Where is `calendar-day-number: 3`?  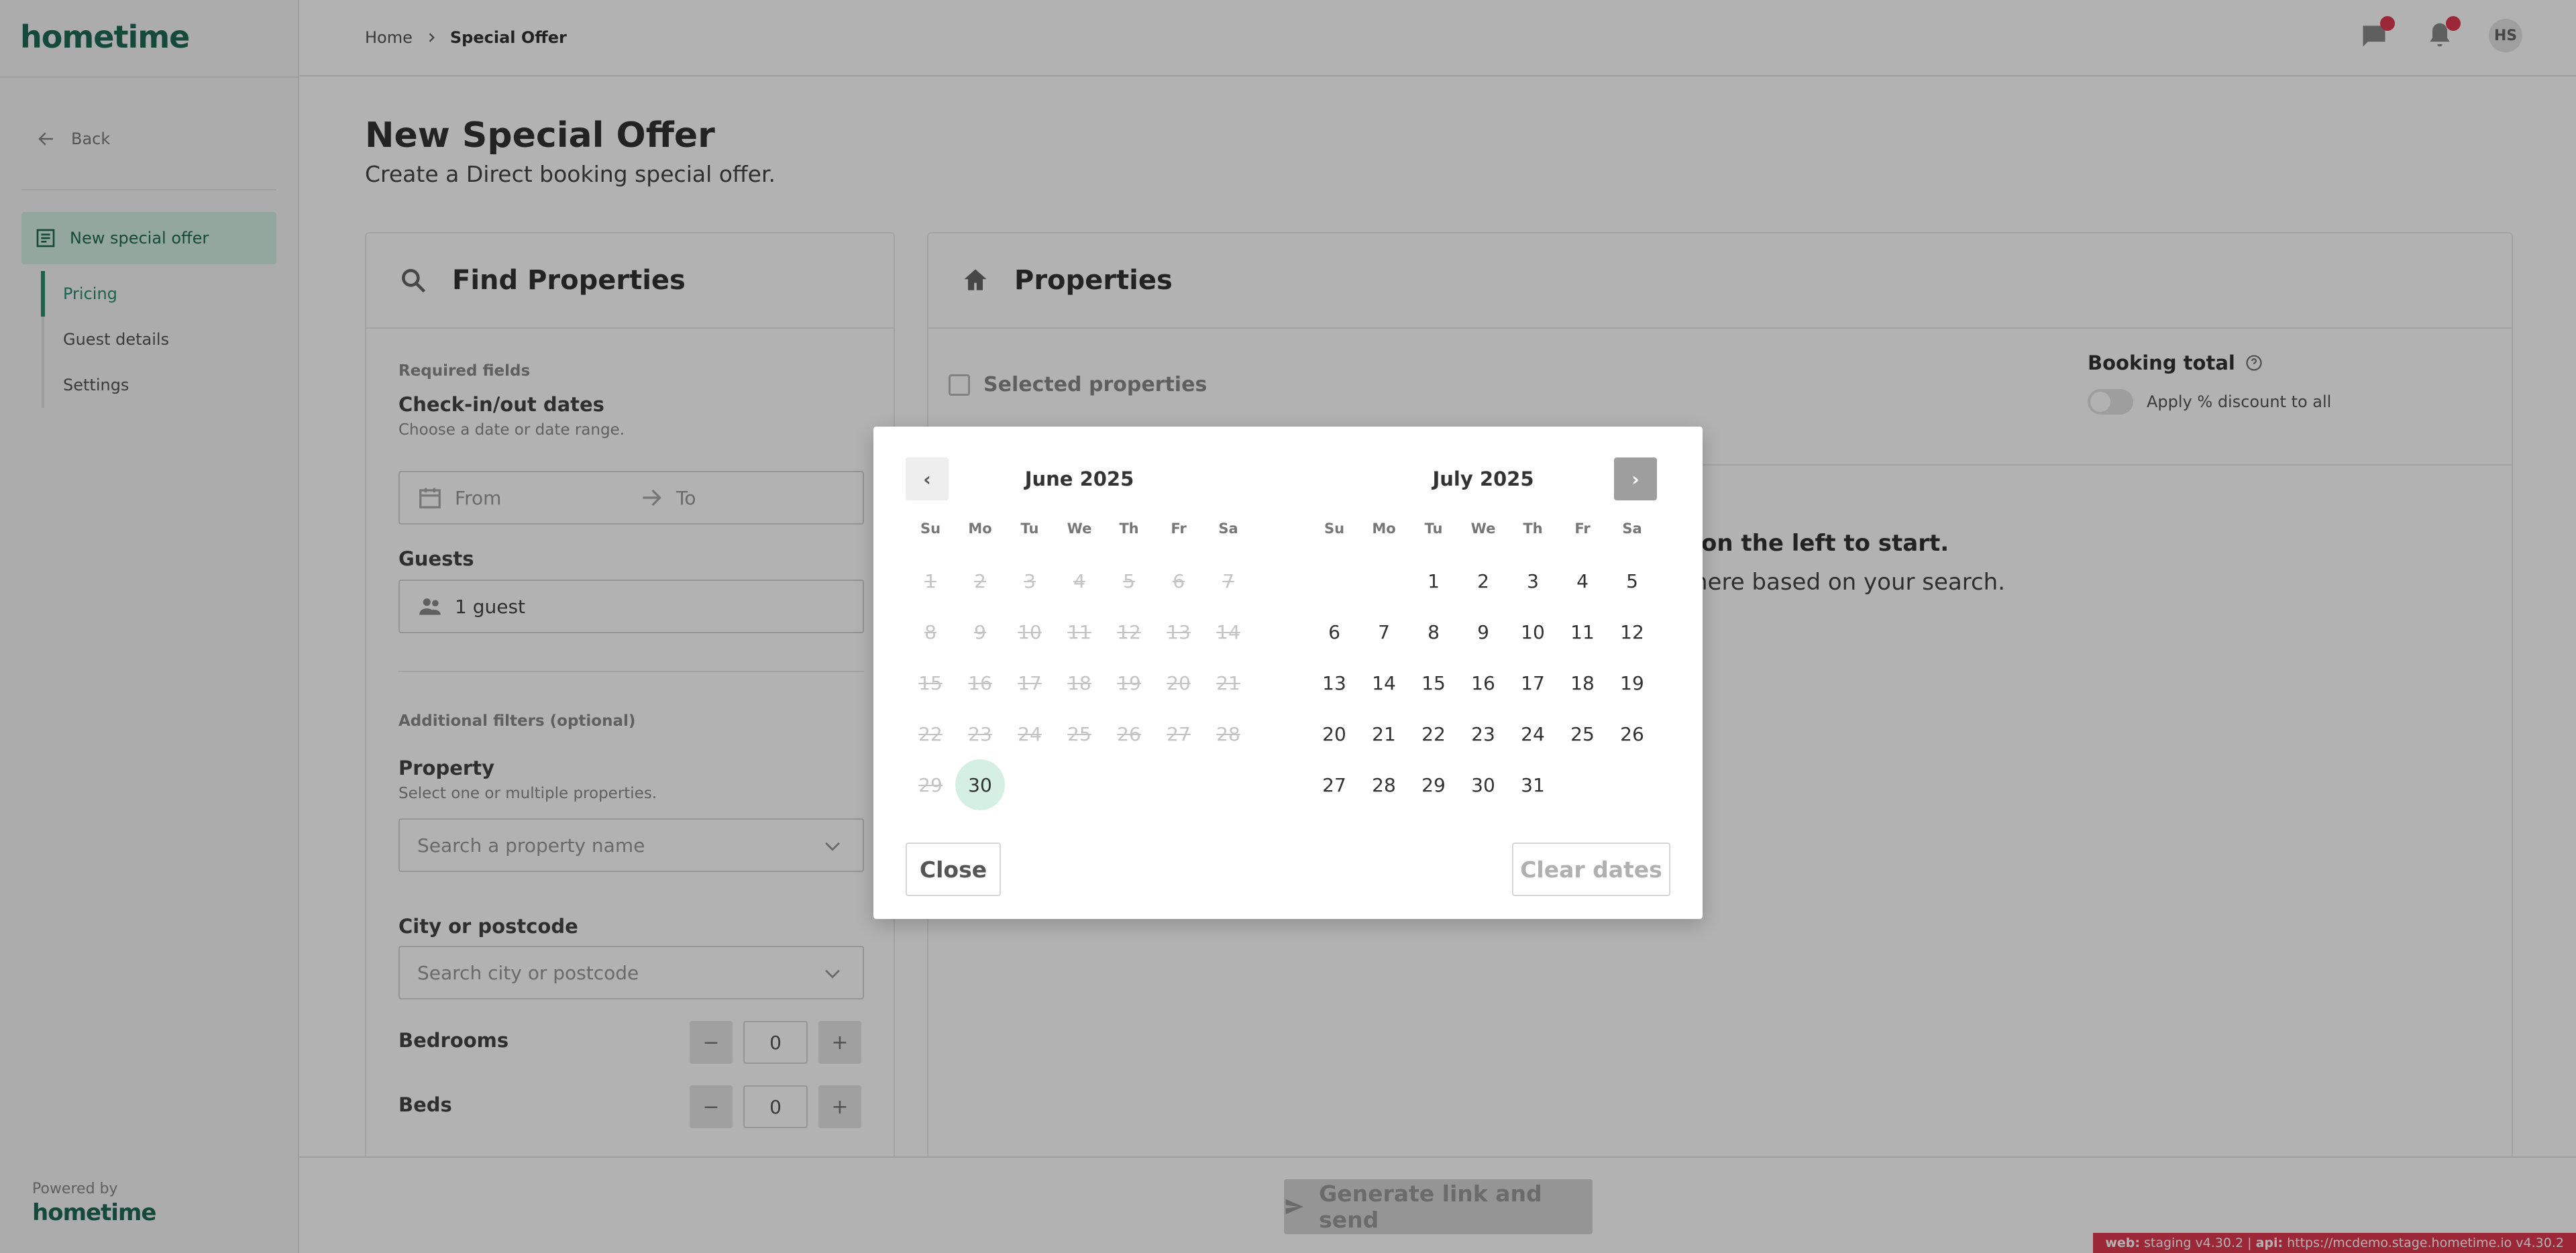 calendar-day-number: 3 is located at coordinates (1030, 580).